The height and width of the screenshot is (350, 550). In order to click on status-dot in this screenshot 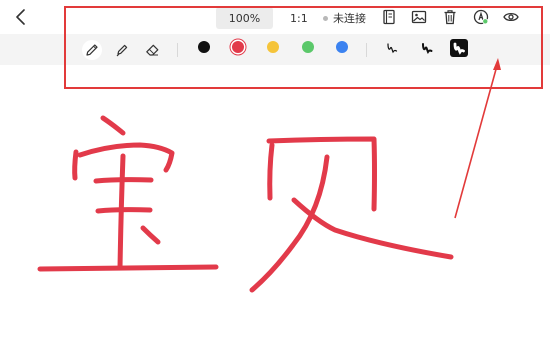, I will do `click(325, 18)`.